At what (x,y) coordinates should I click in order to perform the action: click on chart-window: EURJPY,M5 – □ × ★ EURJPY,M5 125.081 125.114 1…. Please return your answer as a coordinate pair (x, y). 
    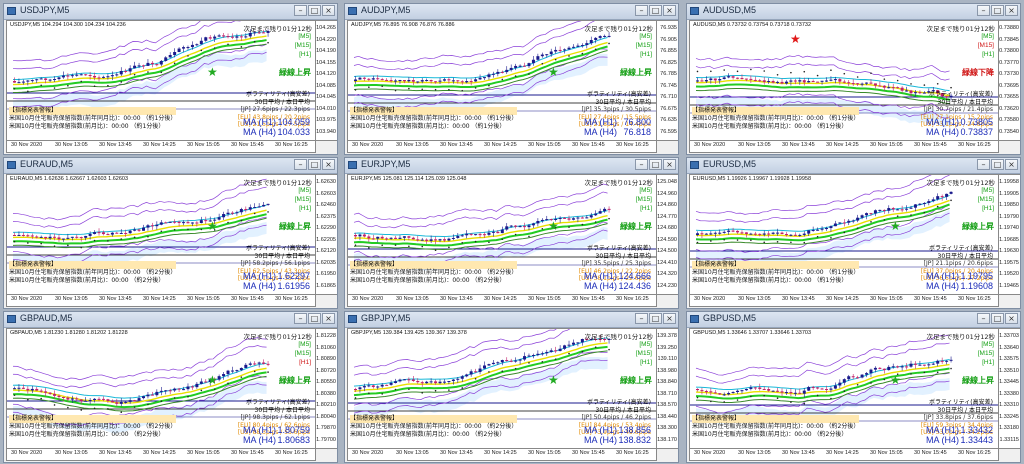
    Looking at the image, I should click on (511, 233).